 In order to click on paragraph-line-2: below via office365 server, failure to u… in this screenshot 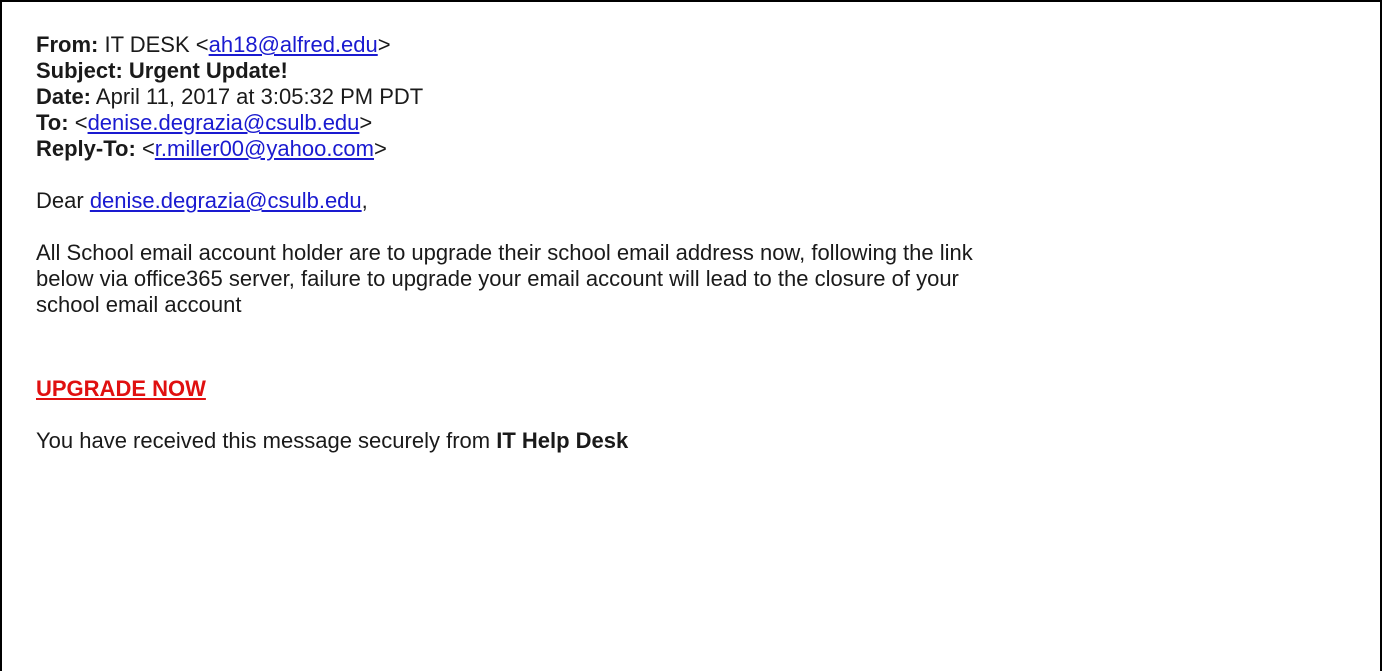, I will do `click(497, 278)`.